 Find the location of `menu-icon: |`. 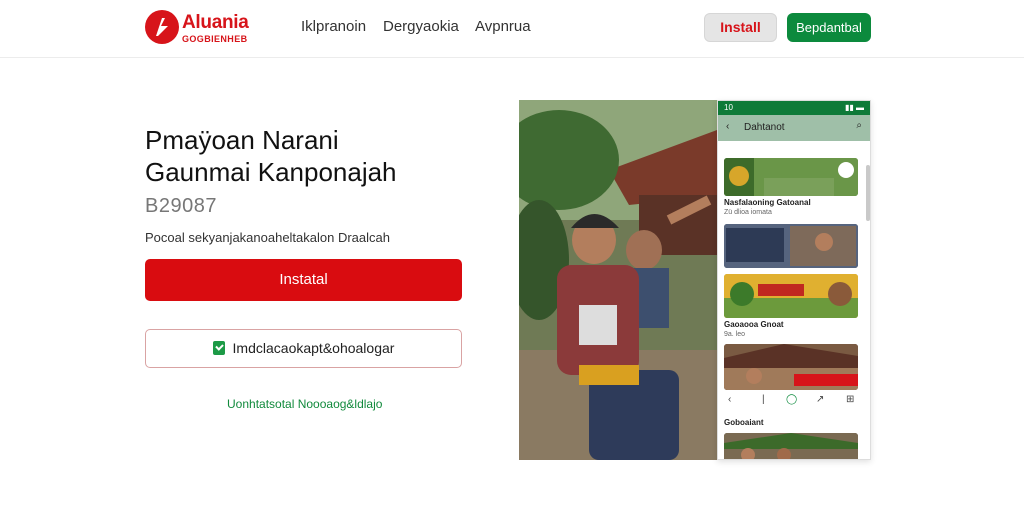

menu-icon: | is located at coordinates (763, 399).